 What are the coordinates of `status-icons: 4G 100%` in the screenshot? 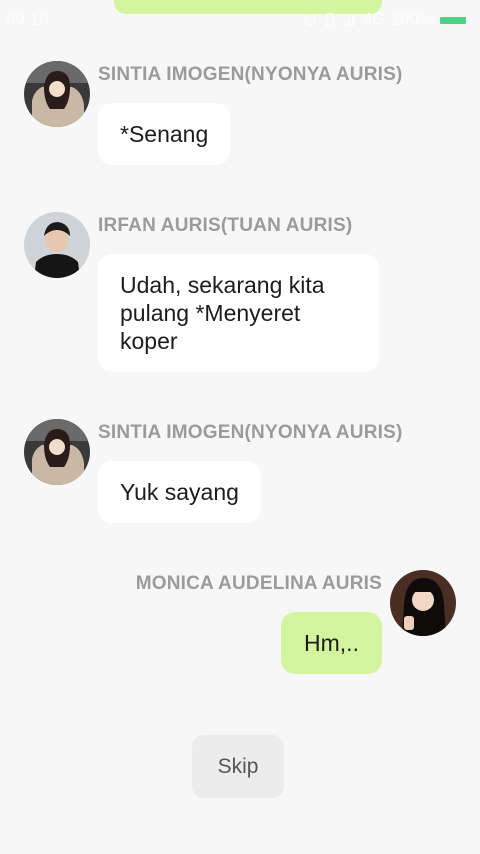 It's located at (384, 20).